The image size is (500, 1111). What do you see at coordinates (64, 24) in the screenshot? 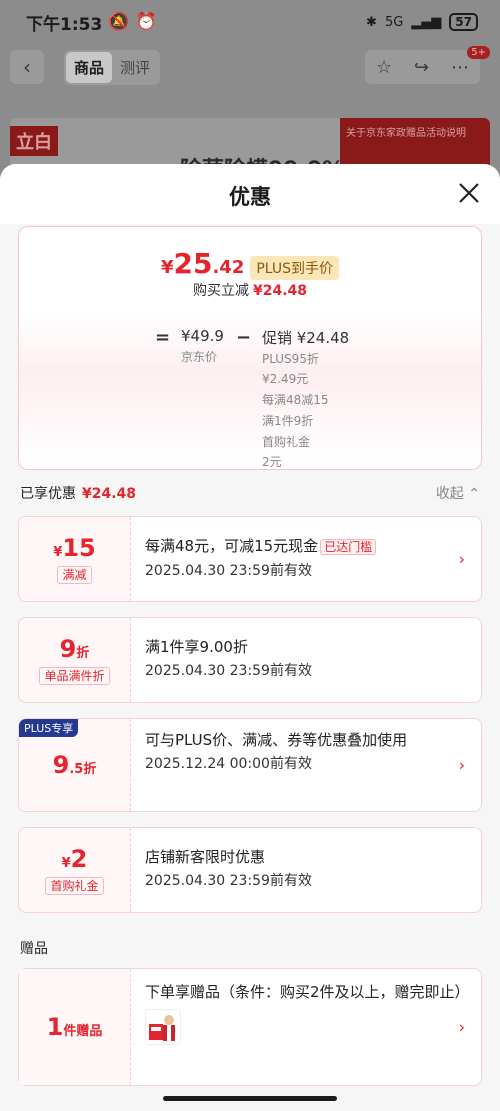
I see `status-time: 下午1:53` at bounding box center [64, 24].